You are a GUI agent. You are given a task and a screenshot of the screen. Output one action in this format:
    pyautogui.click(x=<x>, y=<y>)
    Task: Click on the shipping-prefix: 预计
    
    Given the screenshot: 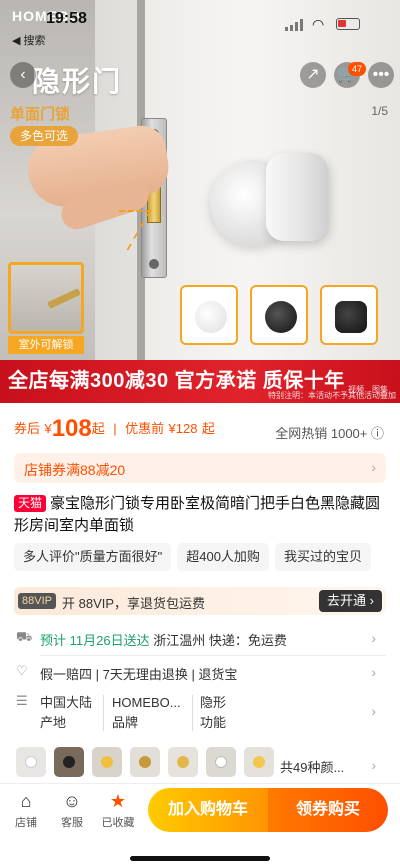 What is the action you would take?
    pyautogui.click(x=53, y=640)
    